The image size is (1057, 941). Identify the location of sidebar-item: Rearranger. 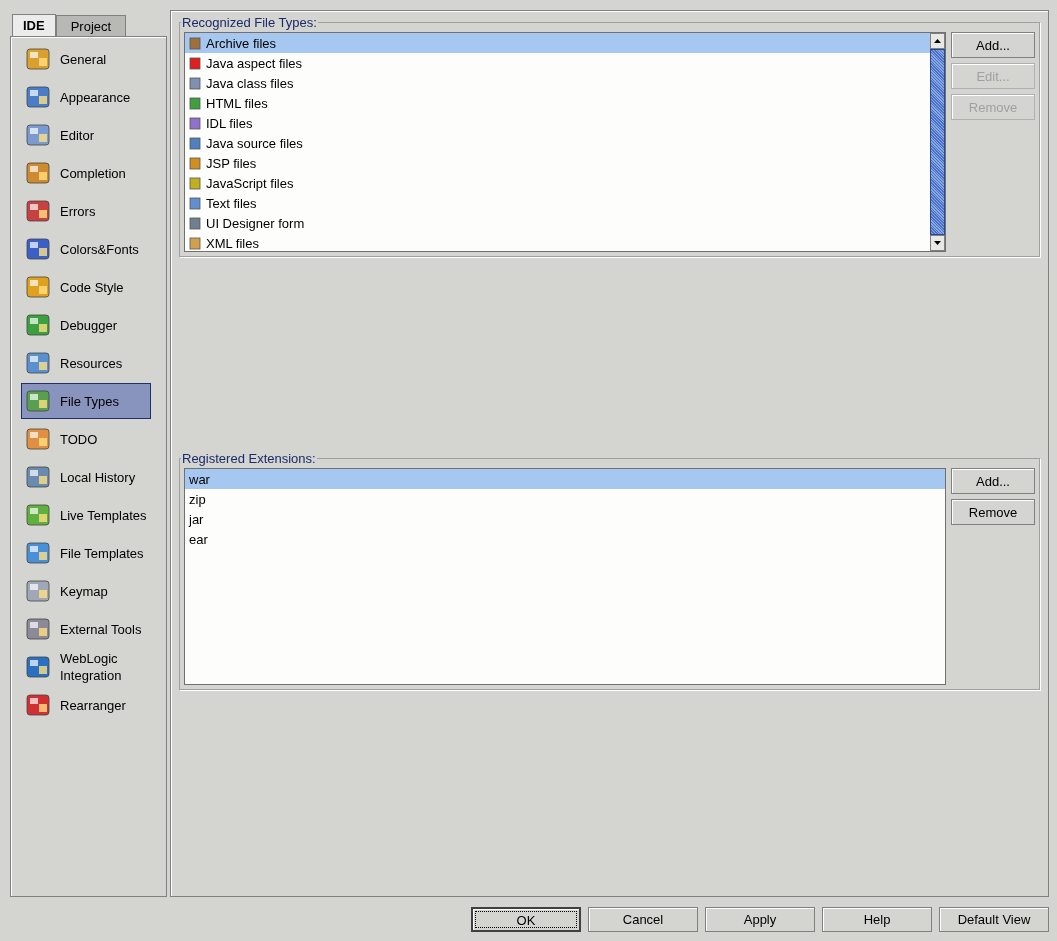
(86, 705).